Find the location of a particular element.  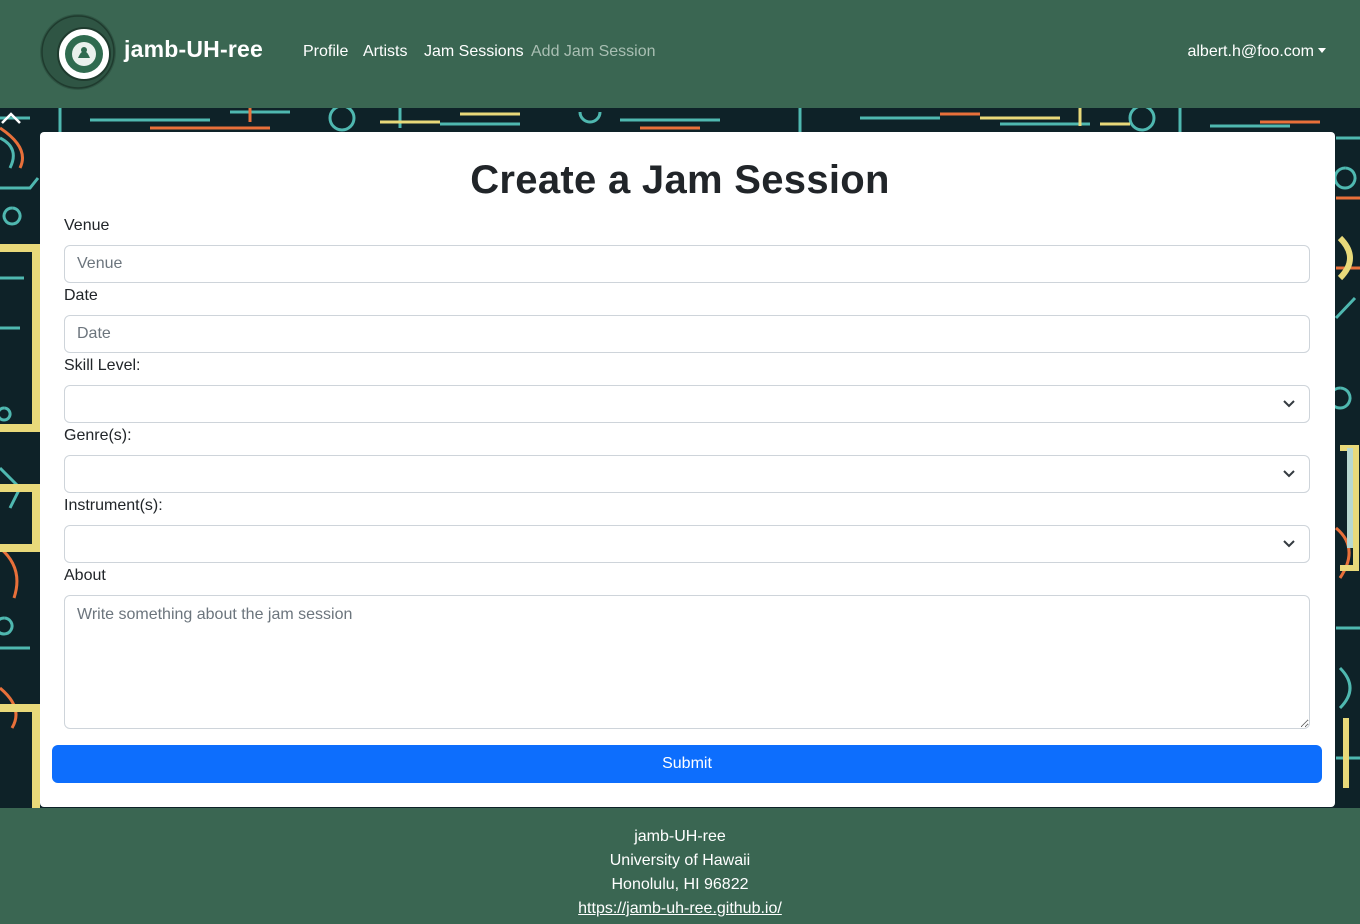

venue-label: Venue is located at coordinates (87, 225).